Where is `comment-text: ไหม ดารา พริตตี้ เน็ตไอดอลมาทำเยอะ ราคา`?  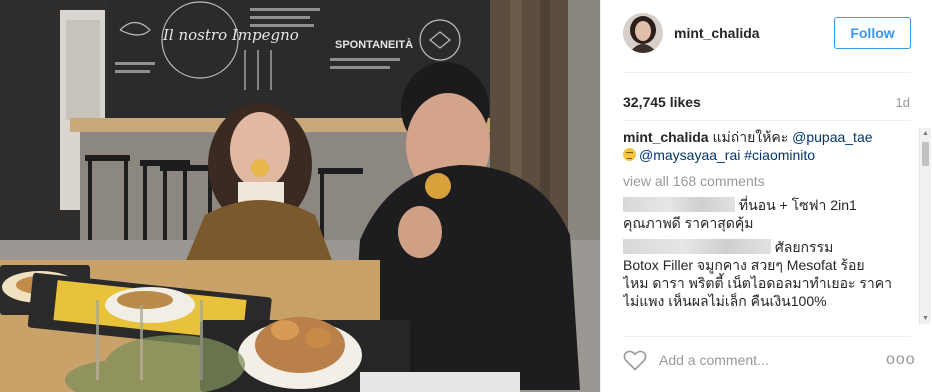 comment-text: ไหม ดารา พริตตี้ เน็ตไอดอลมาทำเยอะ ราคา is located at coordinates (758, 283).